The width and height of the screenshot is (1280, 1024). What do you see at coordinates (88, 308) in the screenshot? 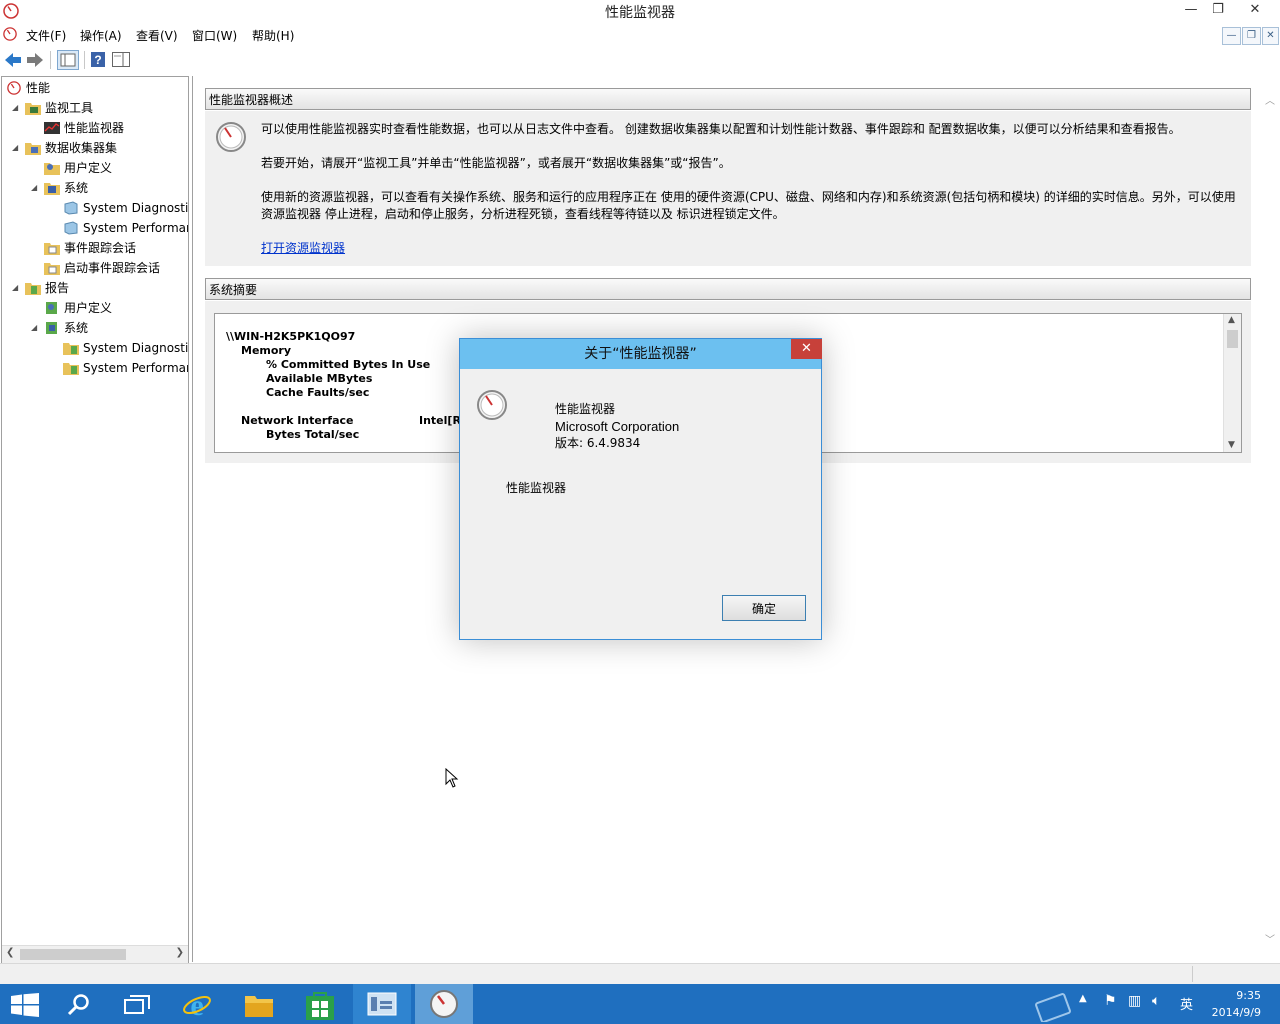
I see `tree-item-label: 用户定义` at bounding box center [88, 308].